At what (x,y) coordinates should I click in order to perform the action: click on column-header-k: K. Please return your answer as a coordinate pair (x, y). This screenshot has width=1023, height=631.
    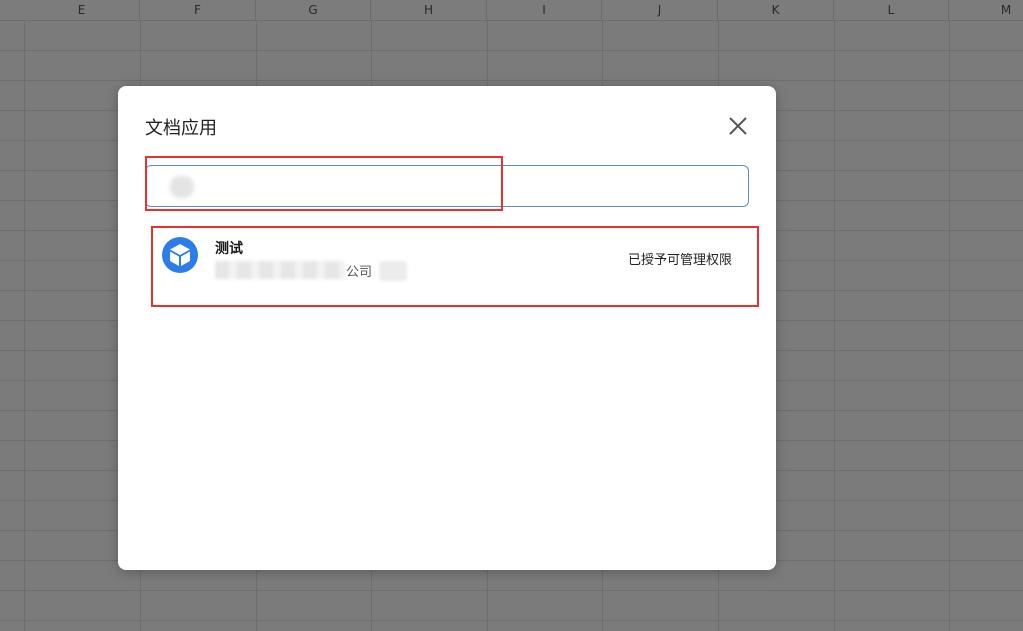
    Looking at the image, I should click on (776, 10).